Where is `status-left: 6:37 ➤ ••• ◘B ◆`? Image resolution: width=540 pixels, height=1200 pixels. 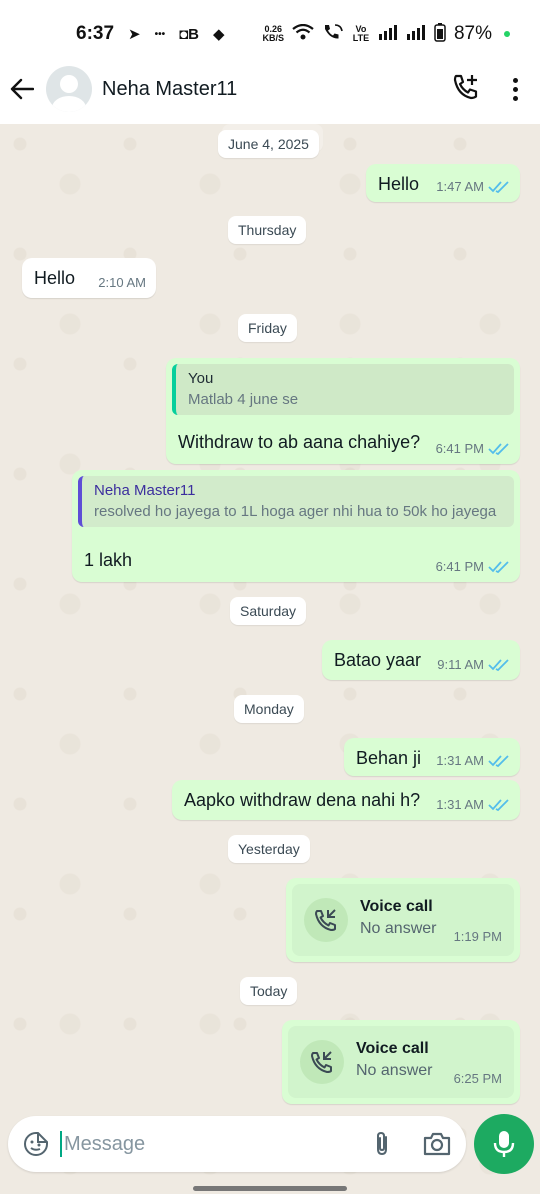
status-left: 6:37 ➤ ••• ◘B ◆ is located at coordinates (150, 34).